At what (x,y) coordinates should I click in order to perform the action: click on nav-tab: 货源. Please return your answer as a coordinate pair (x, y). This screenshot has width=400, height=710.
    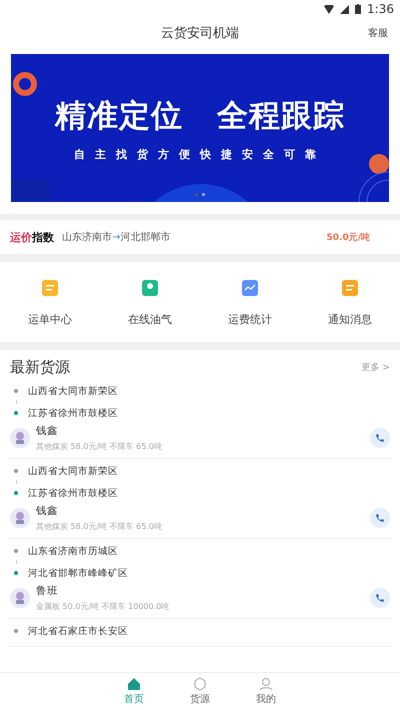
    Looking at the image, I should click on (200, 691).